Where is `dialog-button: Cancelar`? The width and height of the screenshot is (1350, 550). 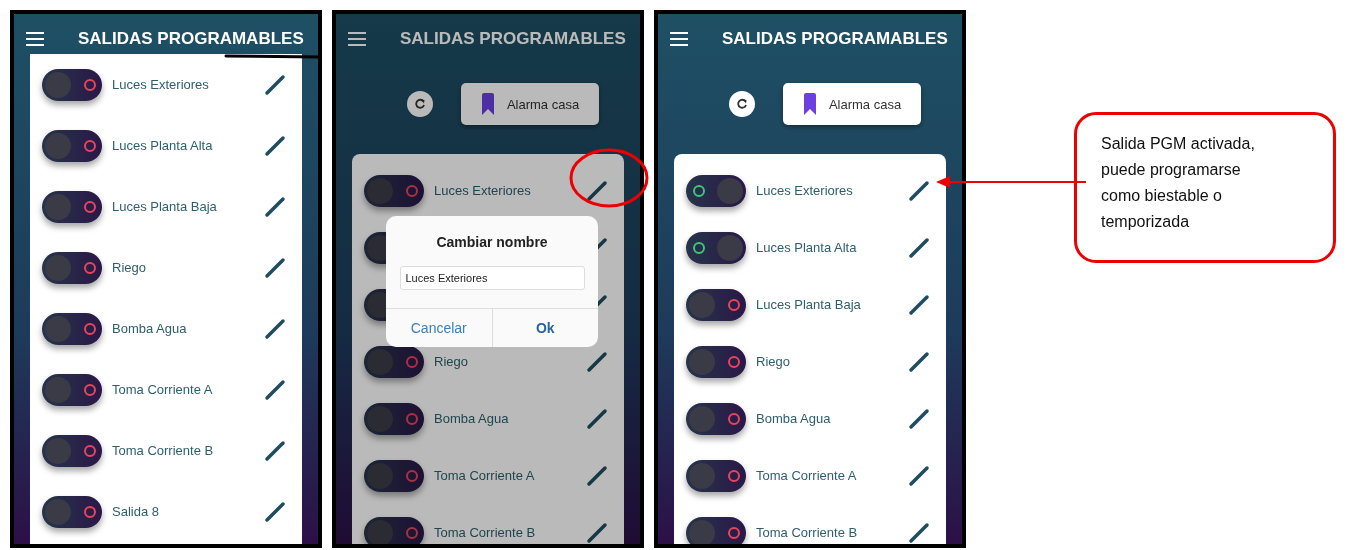
dialog-button: Cancelar is located at coordinates (439, 328).